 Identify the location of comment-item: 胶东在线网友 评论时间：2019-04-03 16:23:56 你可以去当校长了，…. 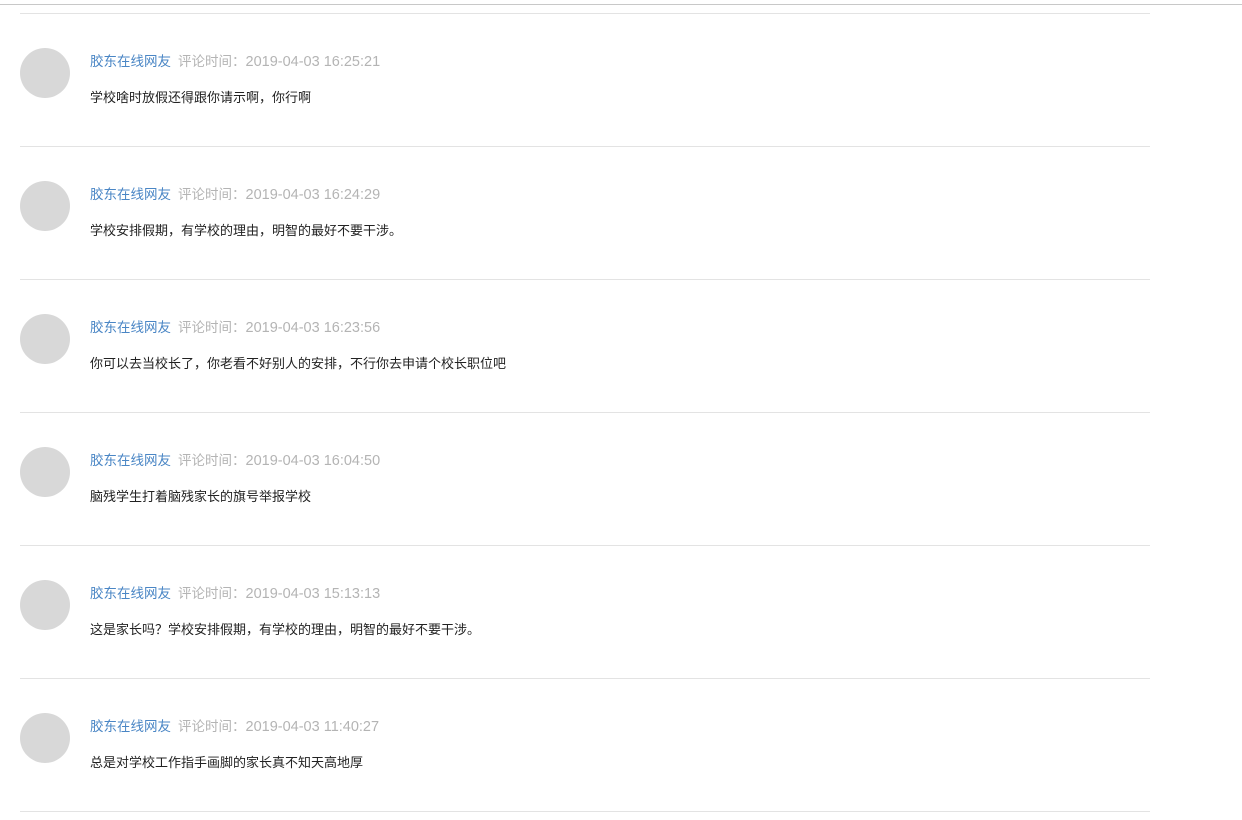
(585, 346).